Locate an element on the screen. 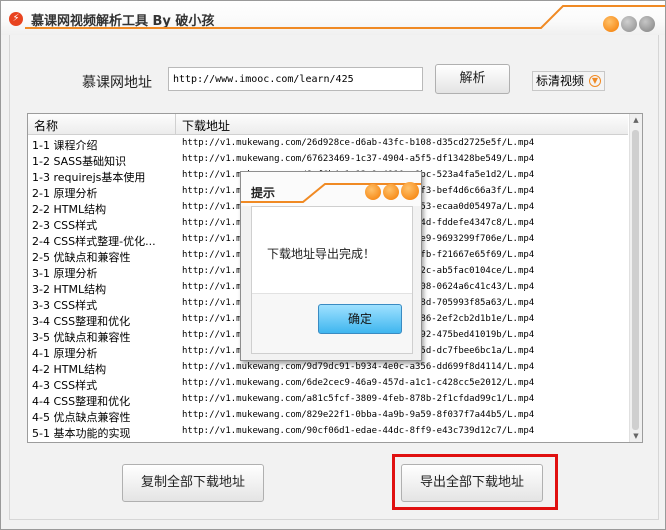 The height and width of the screenshot is (530, 666). title-decoration is located at coordinates (345, 17).